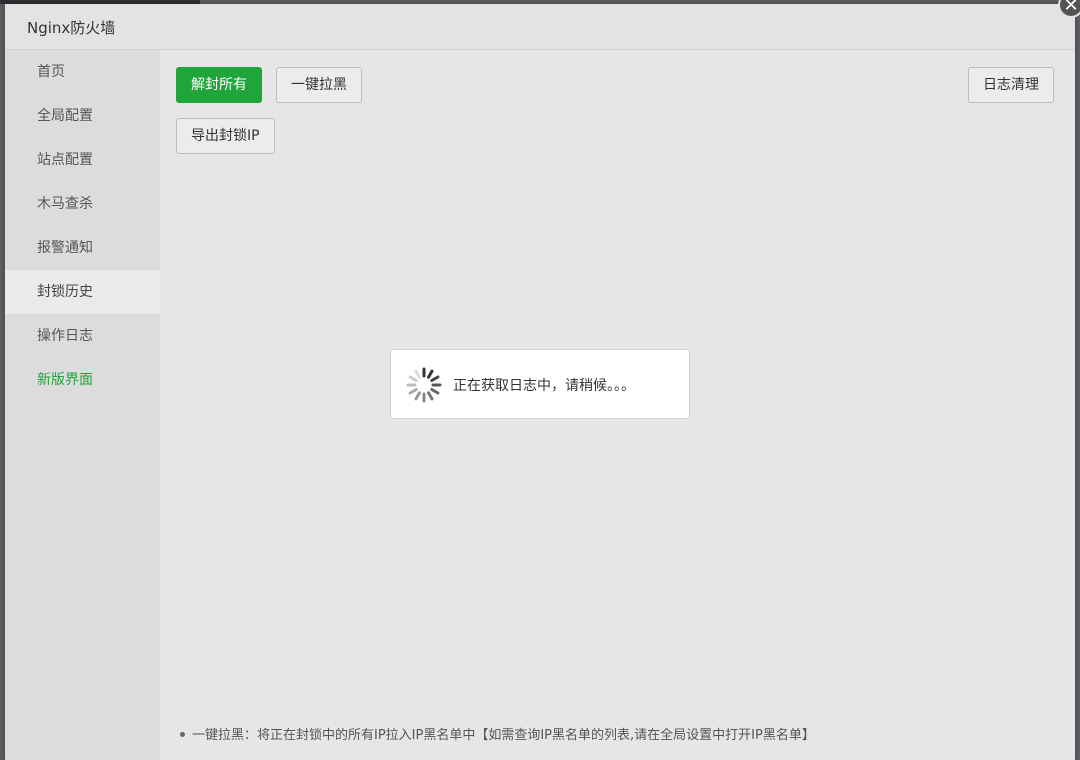 The height and width of the screenshot is (760, 1080). What do you see at coordinates (82, 204) in the screenshot?
I see `sidebar-item-trojan-scan: 木马查杀` at bounding box center [82, 204].